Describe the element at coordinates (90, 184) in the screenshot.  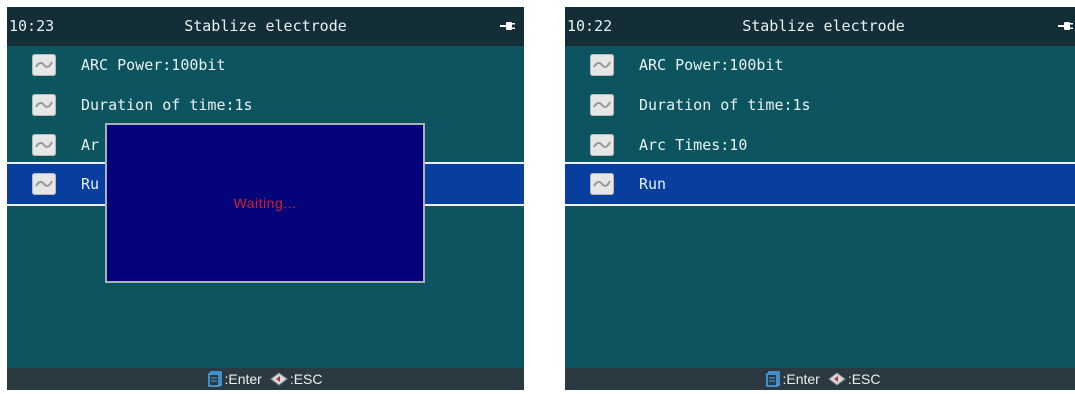
I see `item-label: Ru` at that location.